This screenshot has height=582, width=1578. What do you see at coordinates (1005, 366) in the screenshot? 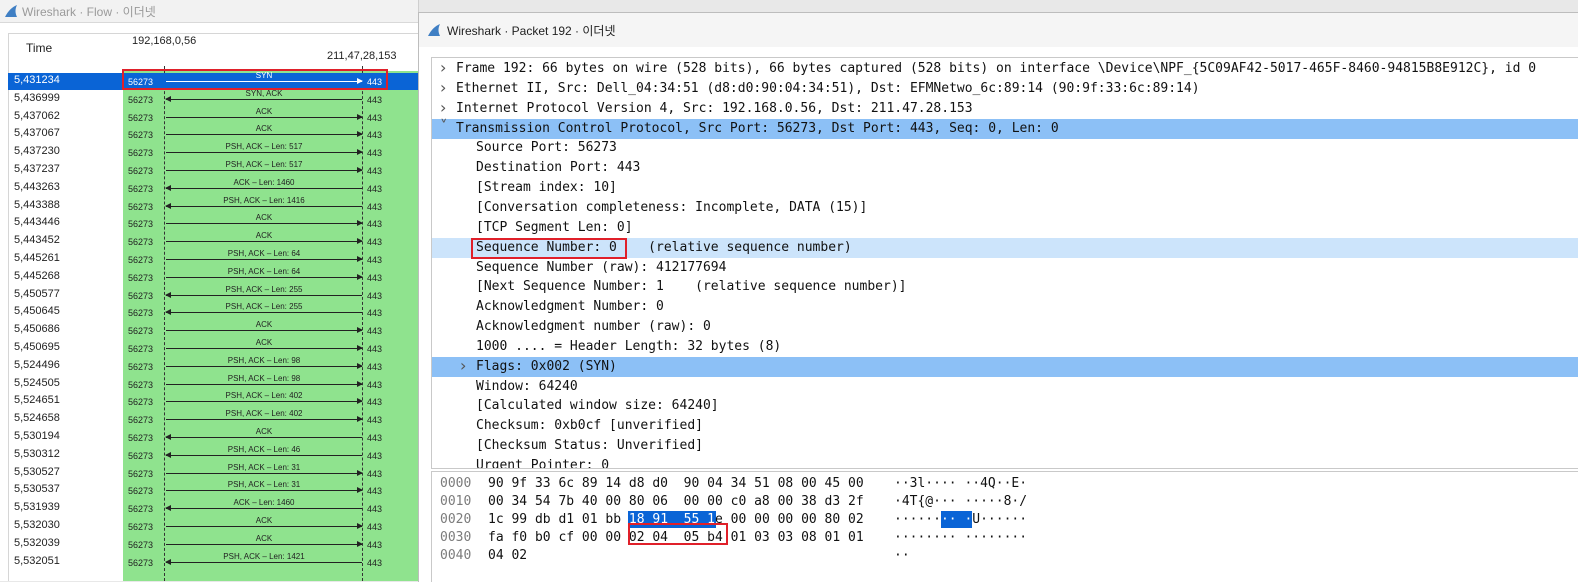
I see `tree-row: › Flags: 0x002 (SYN)` at bounding box center [1005, 366].